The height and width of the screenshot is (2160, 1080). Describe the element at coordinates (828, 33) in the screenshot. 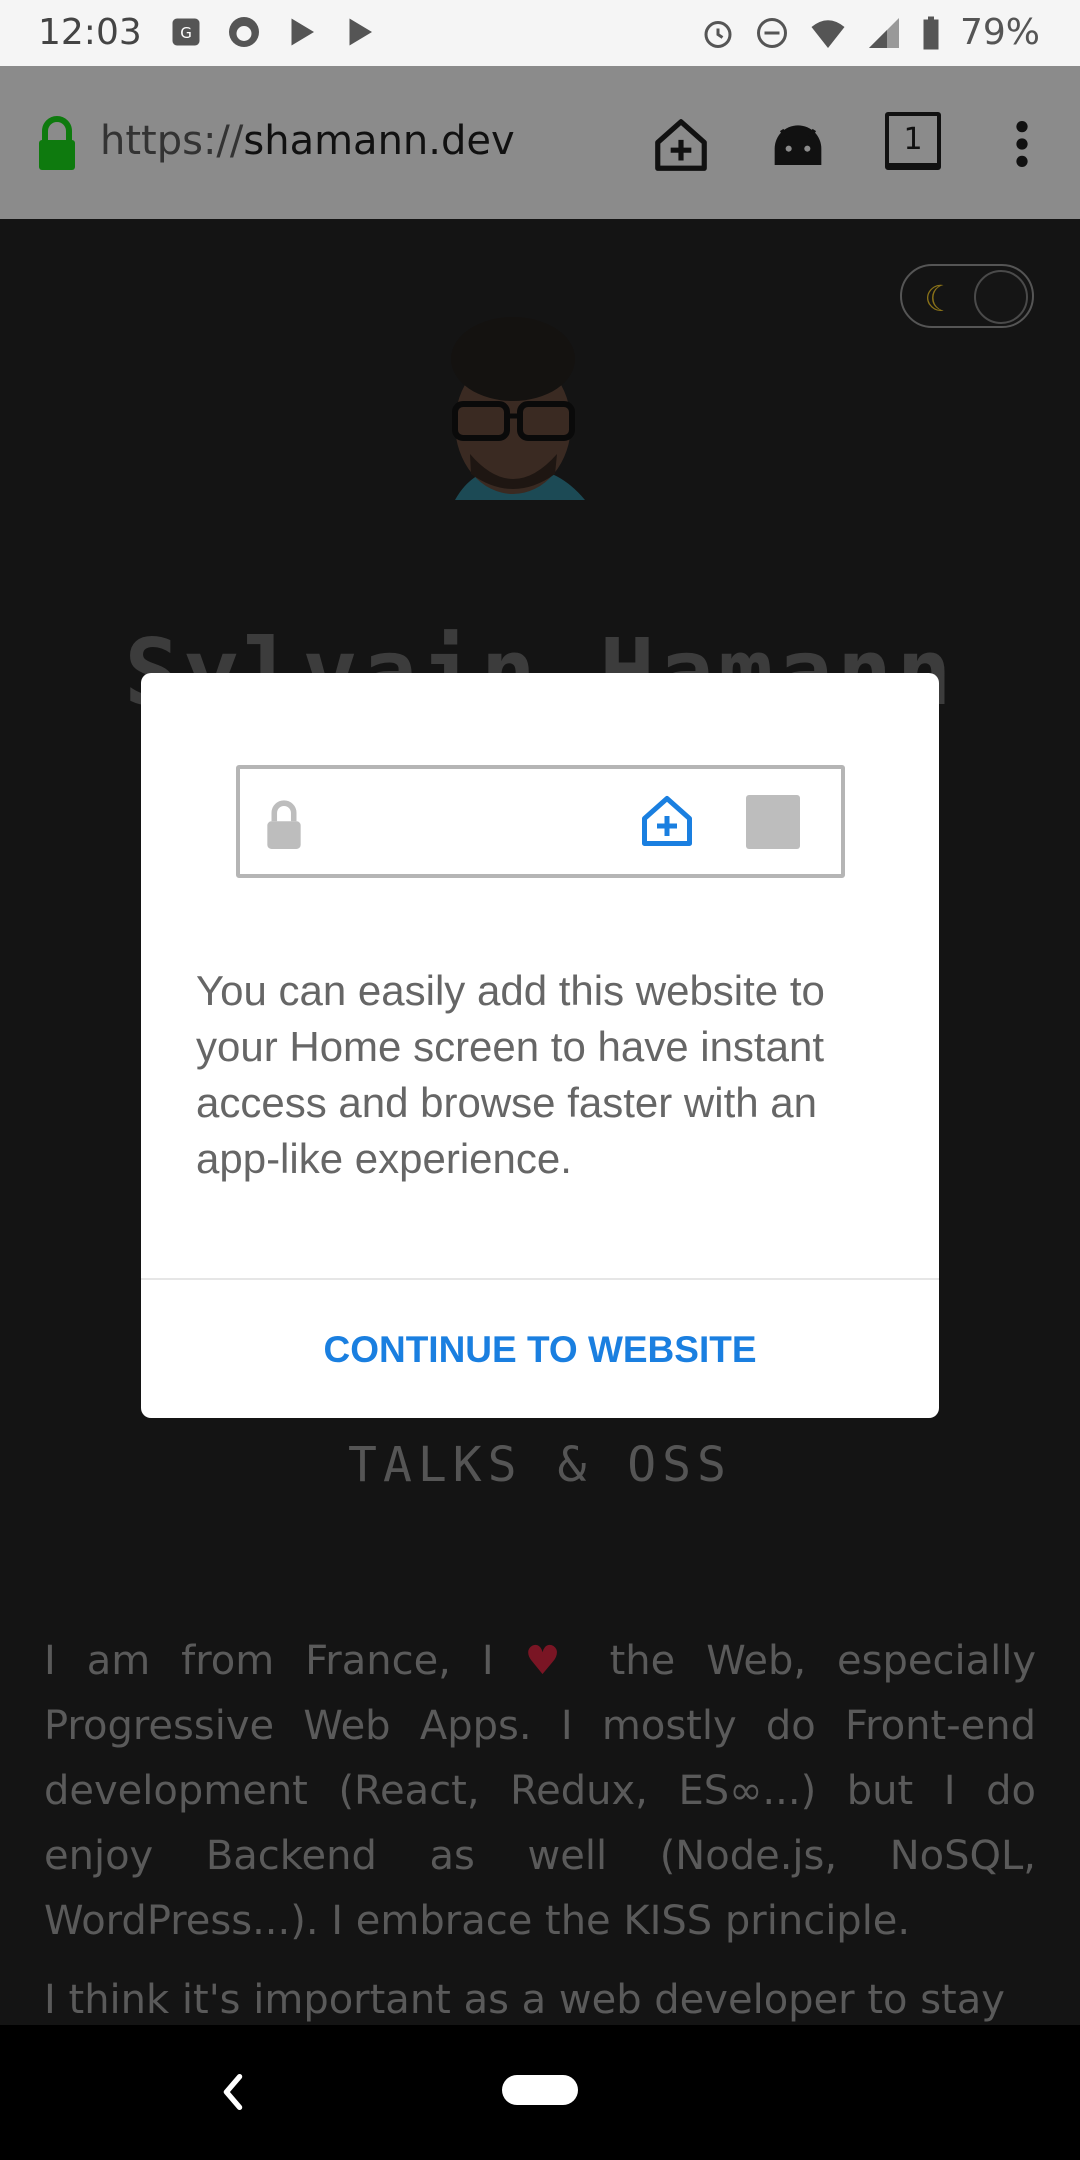

I see `wifi-icon` at that location.